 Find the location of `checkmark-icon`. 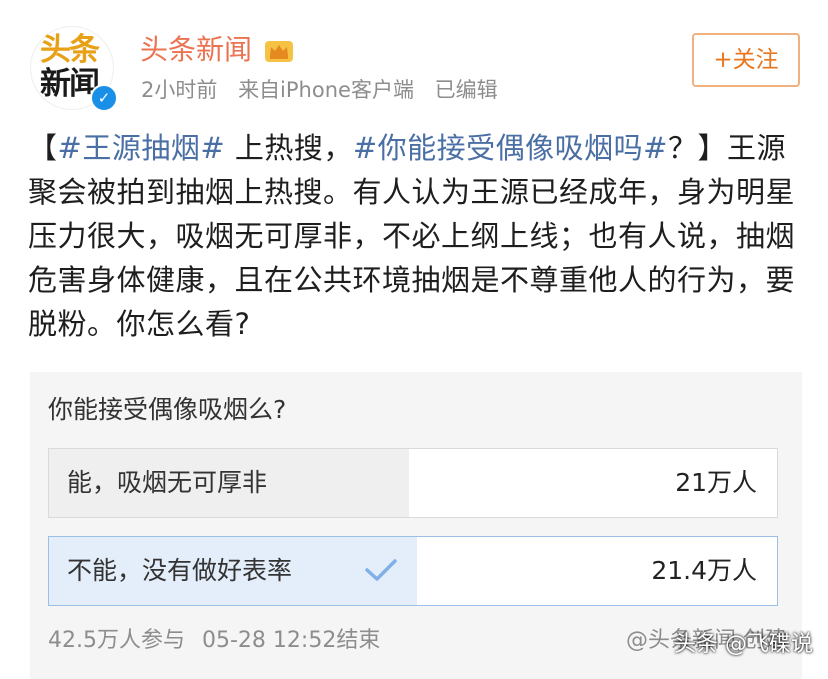

checkmark-icon is located at coordinates (381, 570).